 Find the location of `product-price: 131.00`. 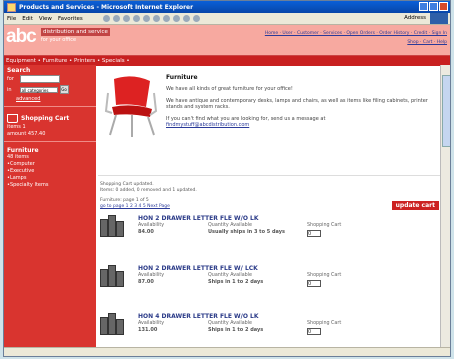

product-price: 131.00 is located at coordinates (148, 330).